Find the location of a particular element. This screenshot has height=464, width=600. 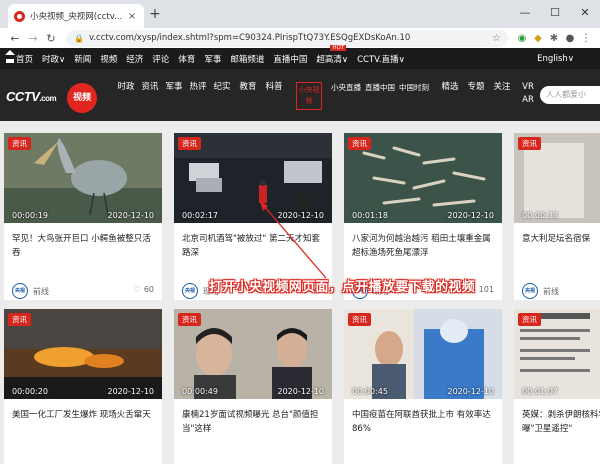

video-channel-badge: 视频 is located at coordinates (82, 98).